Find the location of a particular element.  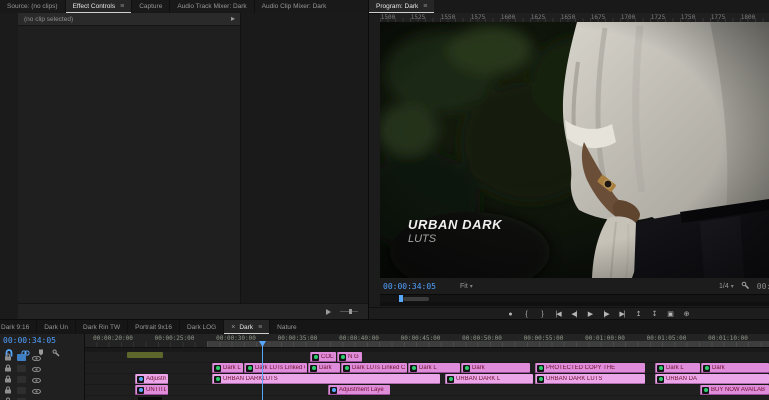

mark-out-icon: } is located at coordinates (542, 314).